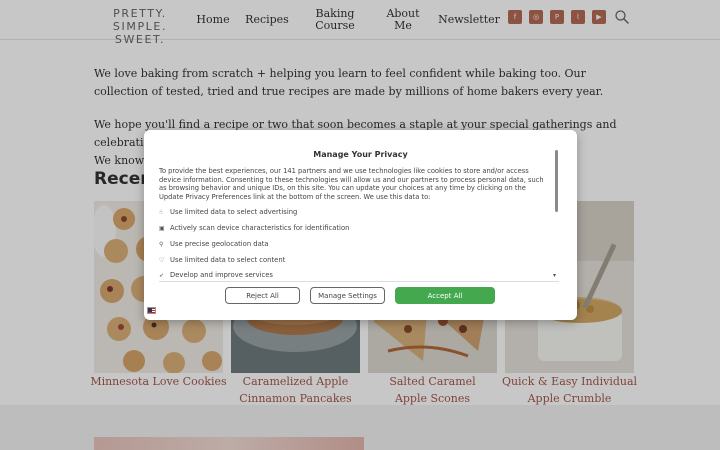 The width and height of the screenshot is (720, 450). Describe the element at coordinates (221, 275) in the screenshot. I see `purpose-label: Develop and improve services` at that location.